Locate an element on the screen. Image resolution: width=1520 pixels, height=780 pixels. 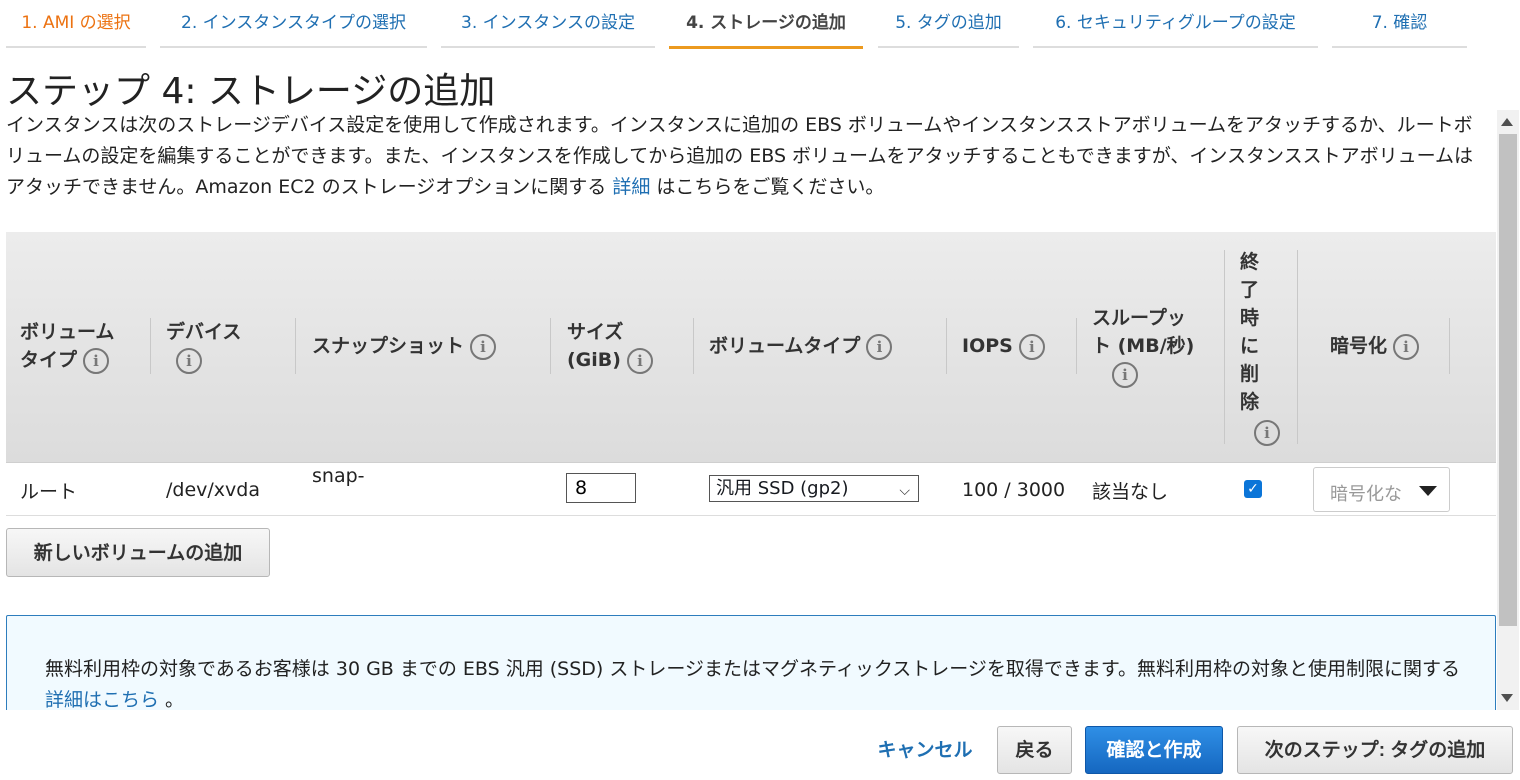
header-delete-char: 終 is located at coordinates (1250, 262).